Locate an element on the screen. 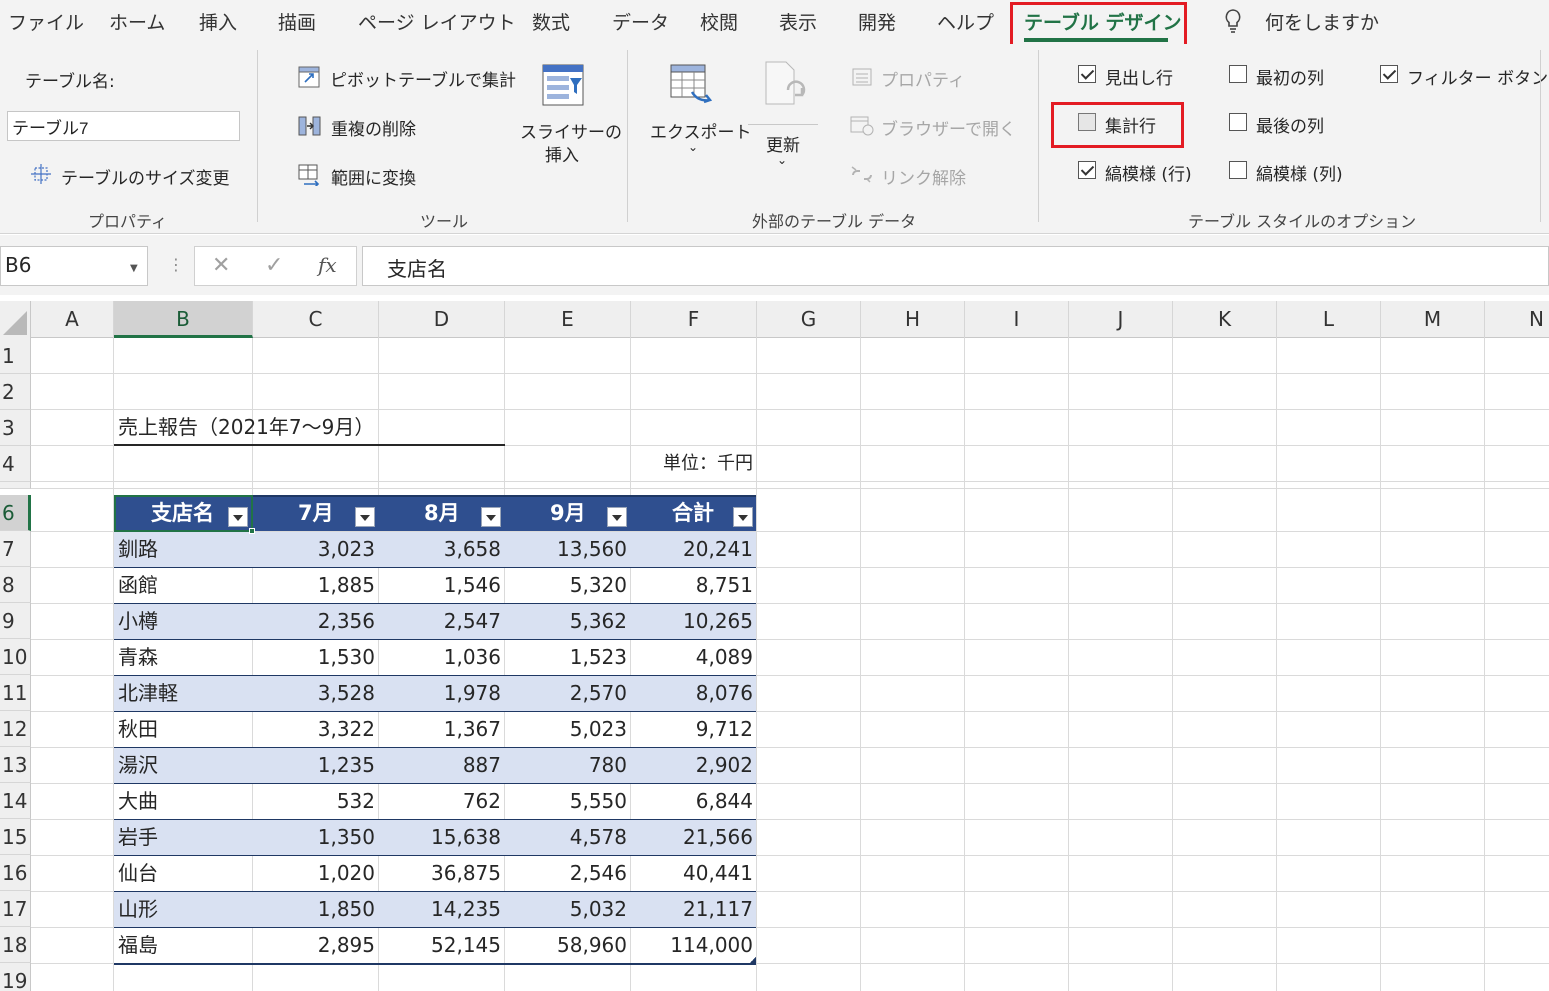 The width and height of the screenshot is (1549, 991). banded-columns-checkbox is located at coordinates (1238, 170).